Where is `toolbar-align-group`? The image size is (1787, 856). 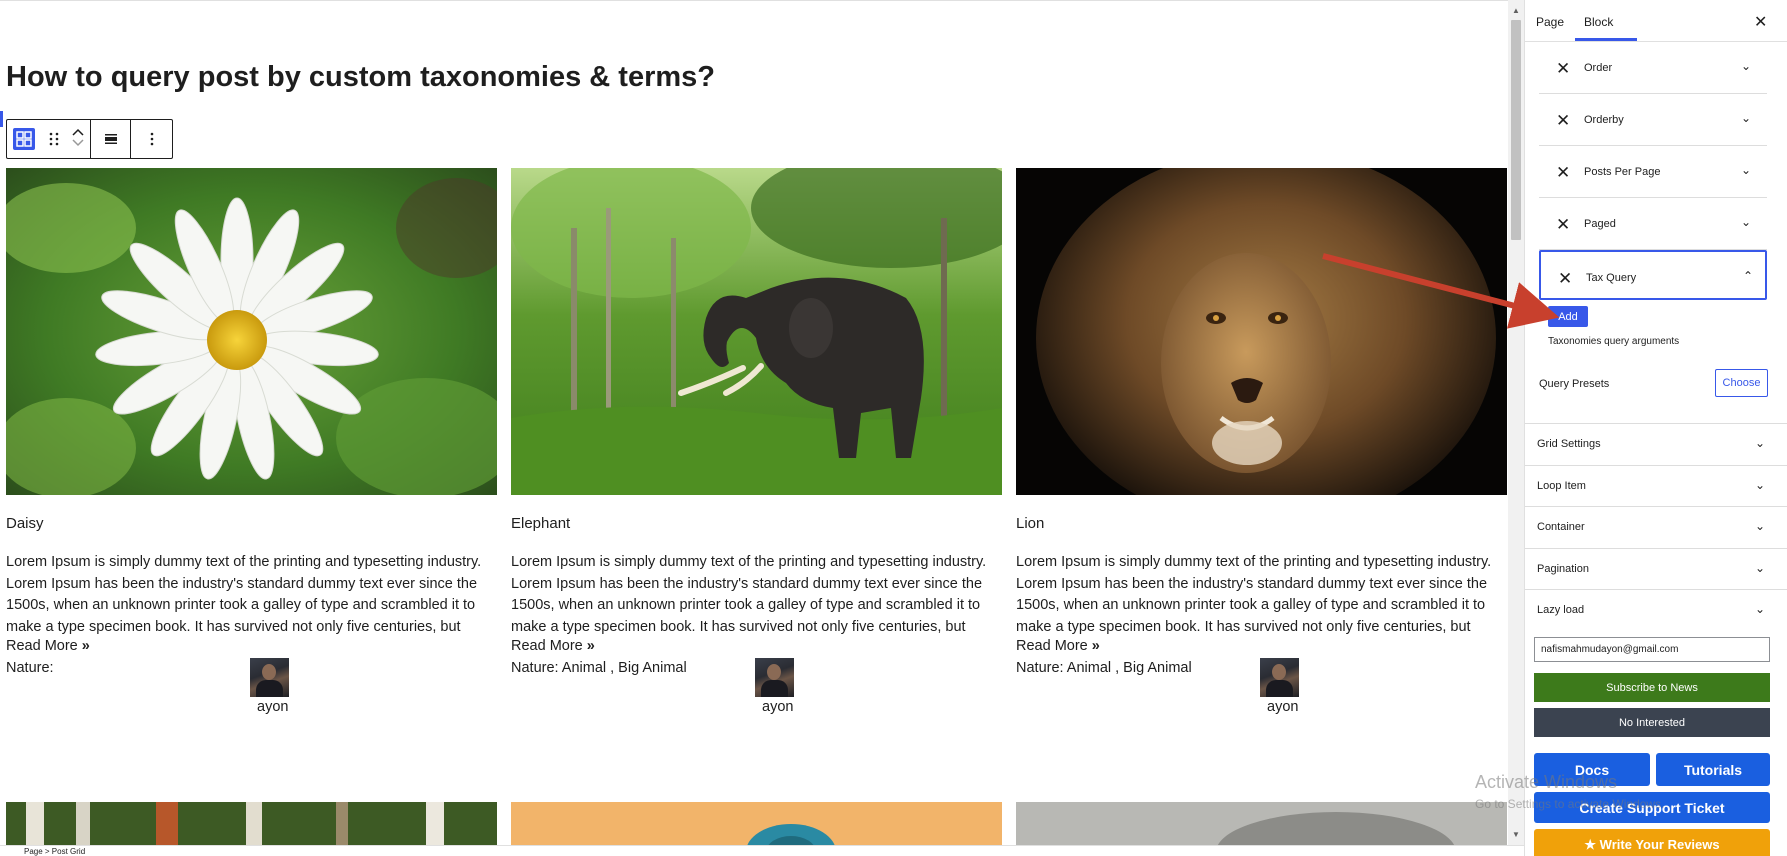
toolbar-align-group is located at coordinates (111, 139).